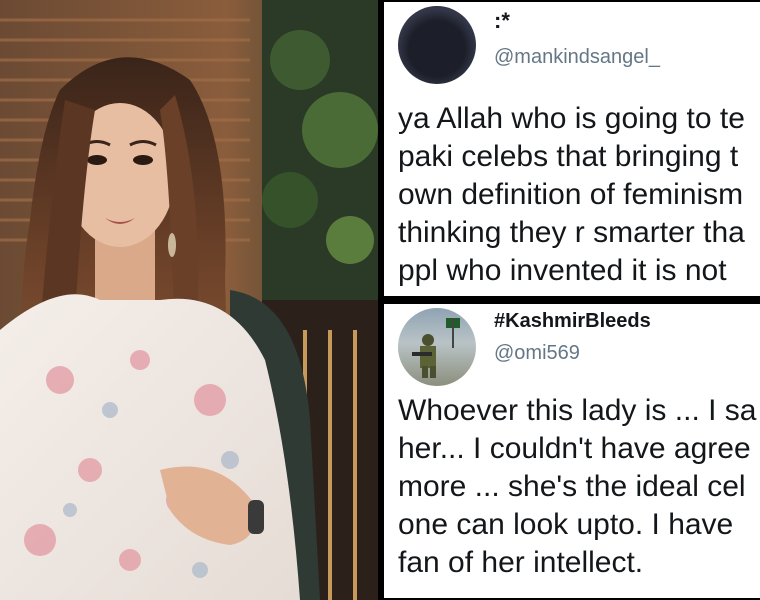 Image resolution: width=760 pixels, height=600 pixels. Describe the element at coordinates (577, 410) in the screenshot. I see `tweet-text-line: Whoever this lady is ... I sa` at that location.